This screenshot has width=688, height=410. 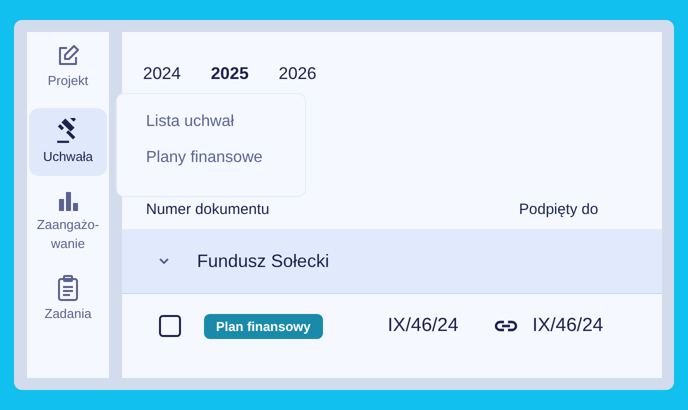 I want to click on menu-item: Lista uchwał, so click(x=190, y=122).